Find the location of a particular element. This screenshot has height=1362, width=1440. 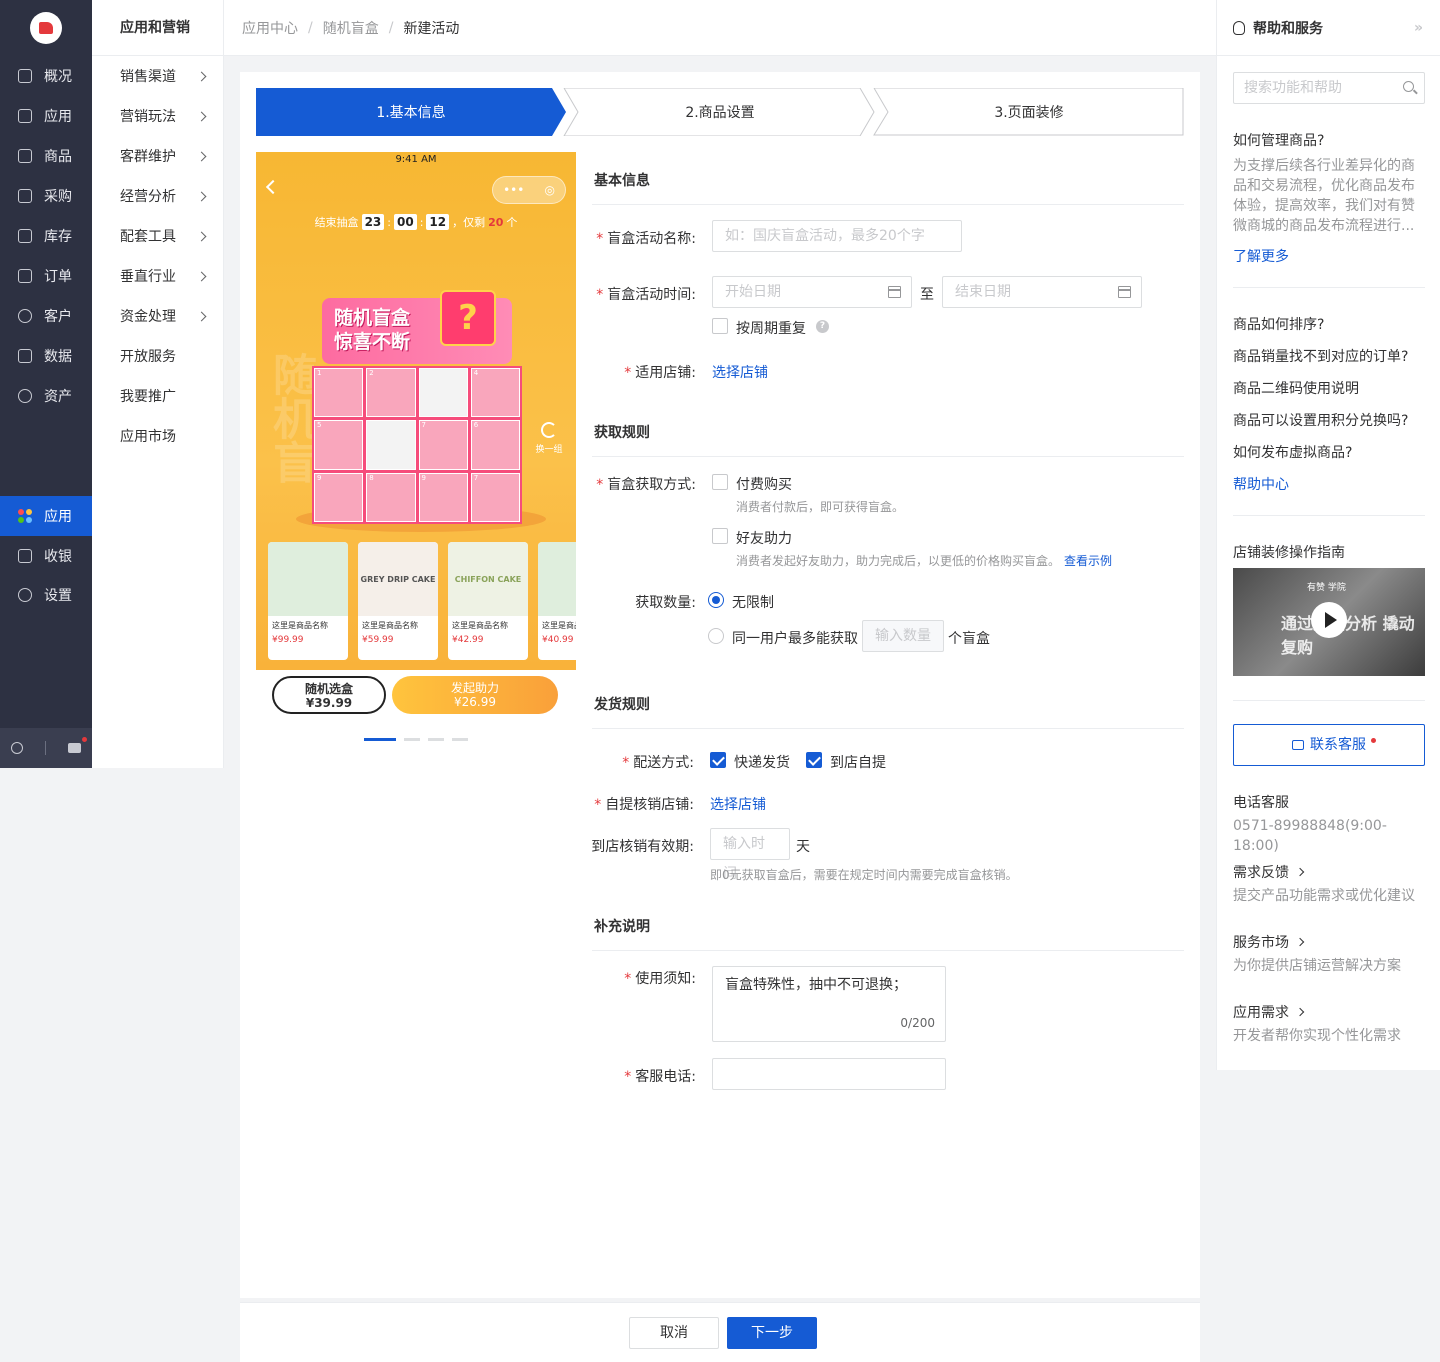

sub-nav-promote: 我要推广 is located at coordinates (157, 396).